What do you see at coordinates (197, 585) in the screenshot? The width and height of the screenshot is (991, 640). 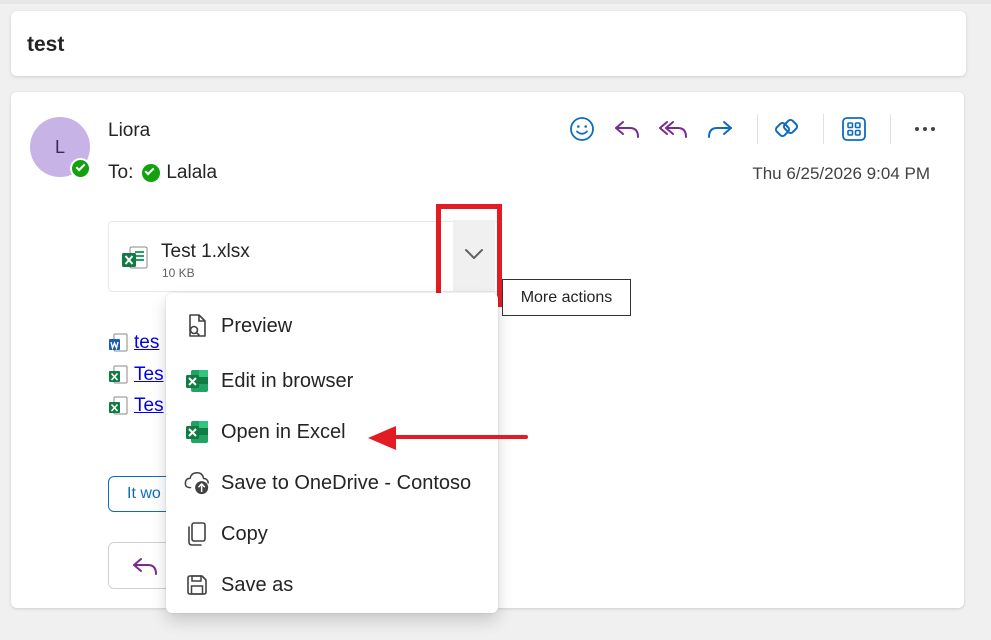 I see `save-icon` at bounding box center [197, 585].